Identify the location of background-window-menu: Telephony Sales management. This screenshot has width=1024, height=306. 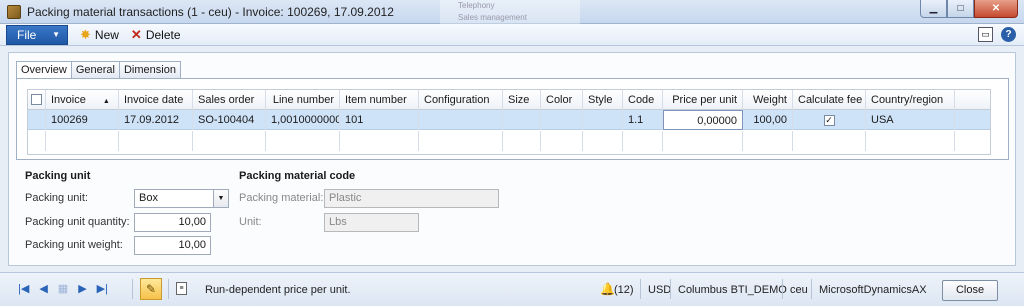
(510, 12).